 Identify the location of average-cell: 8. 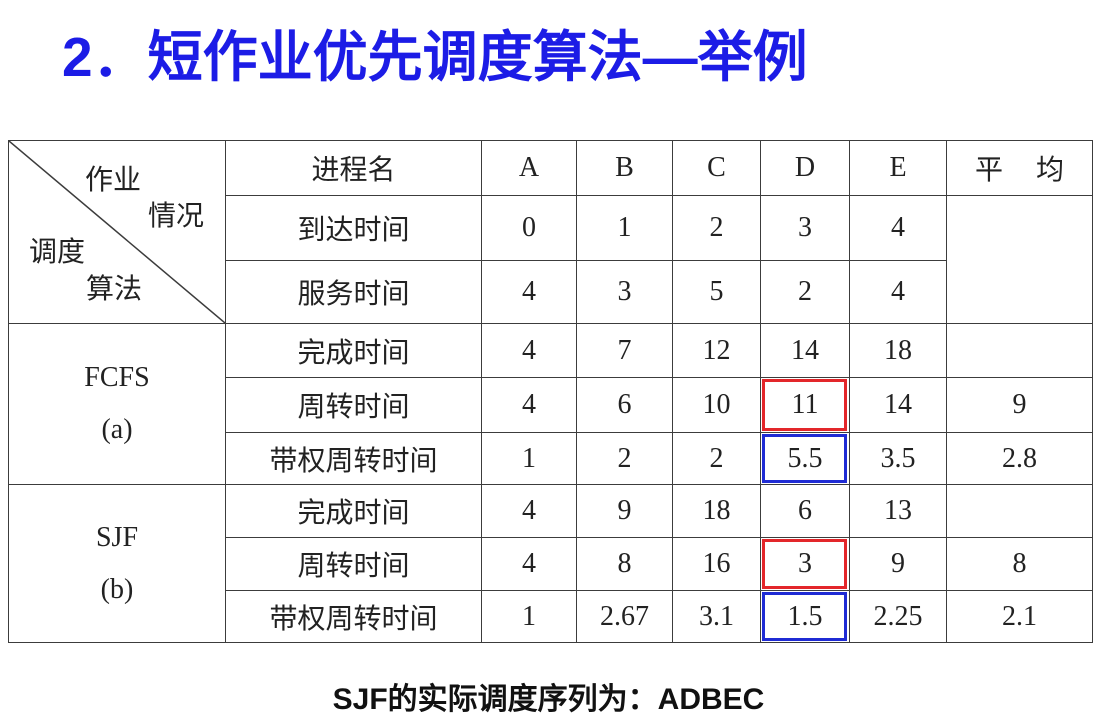
(1019, 564).